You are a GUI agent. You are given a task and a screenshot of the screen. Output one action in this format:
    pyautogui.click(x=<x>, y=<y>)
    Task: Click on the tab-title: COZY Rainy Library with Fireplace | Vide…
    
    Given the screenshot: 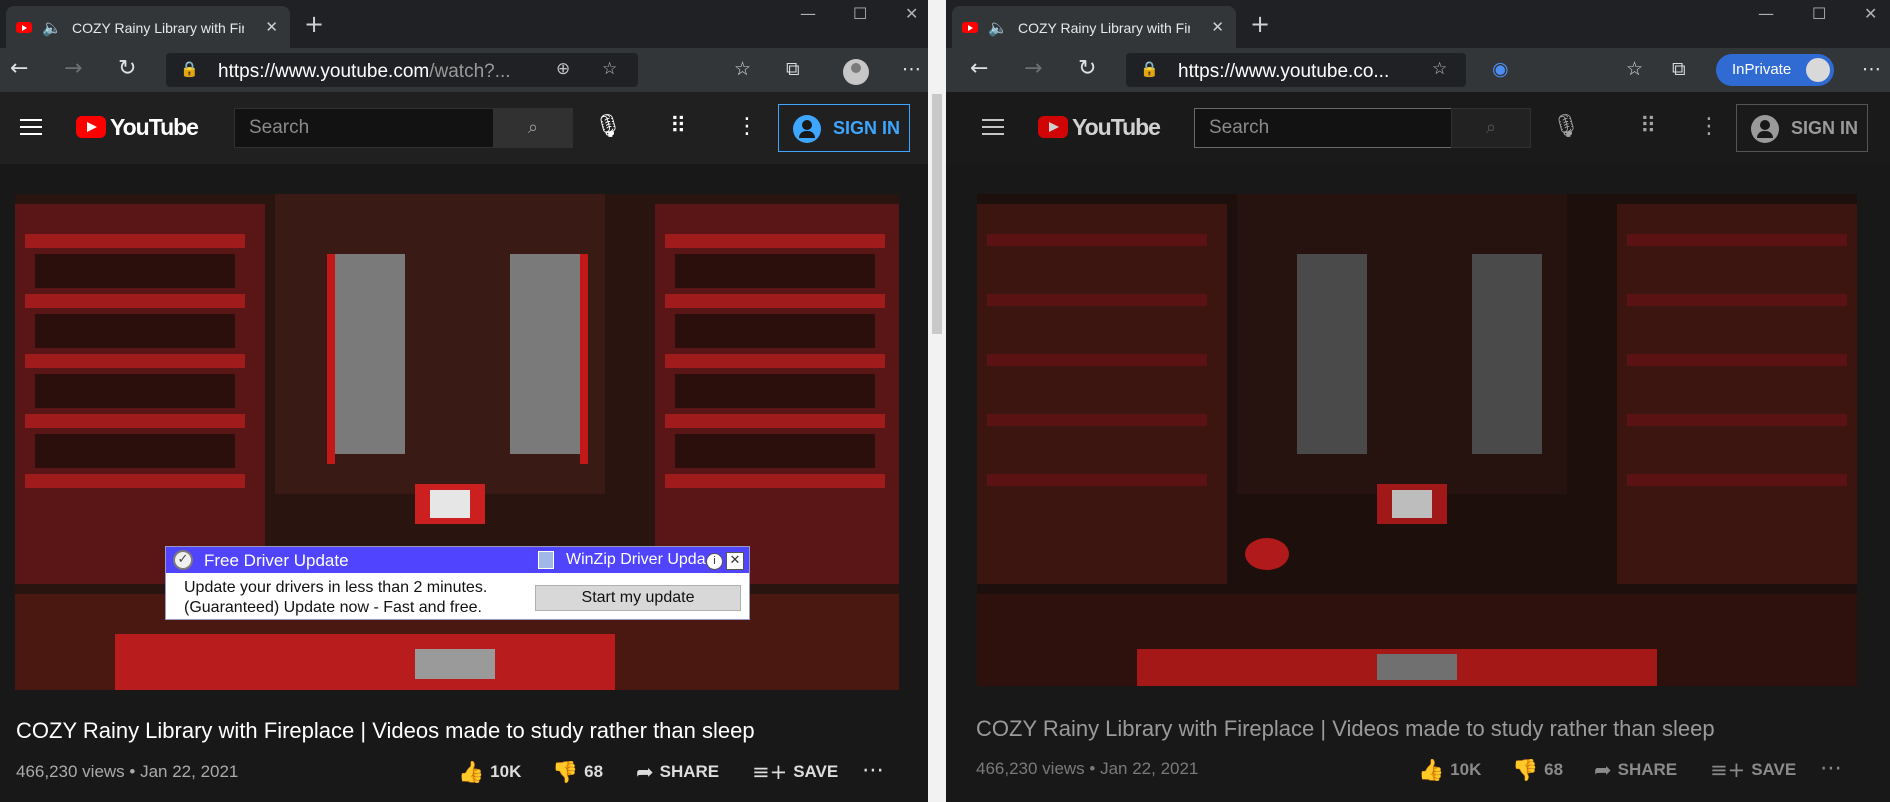 What is the action you would take?
    pyautogui.click(x=1104, y=28)
    